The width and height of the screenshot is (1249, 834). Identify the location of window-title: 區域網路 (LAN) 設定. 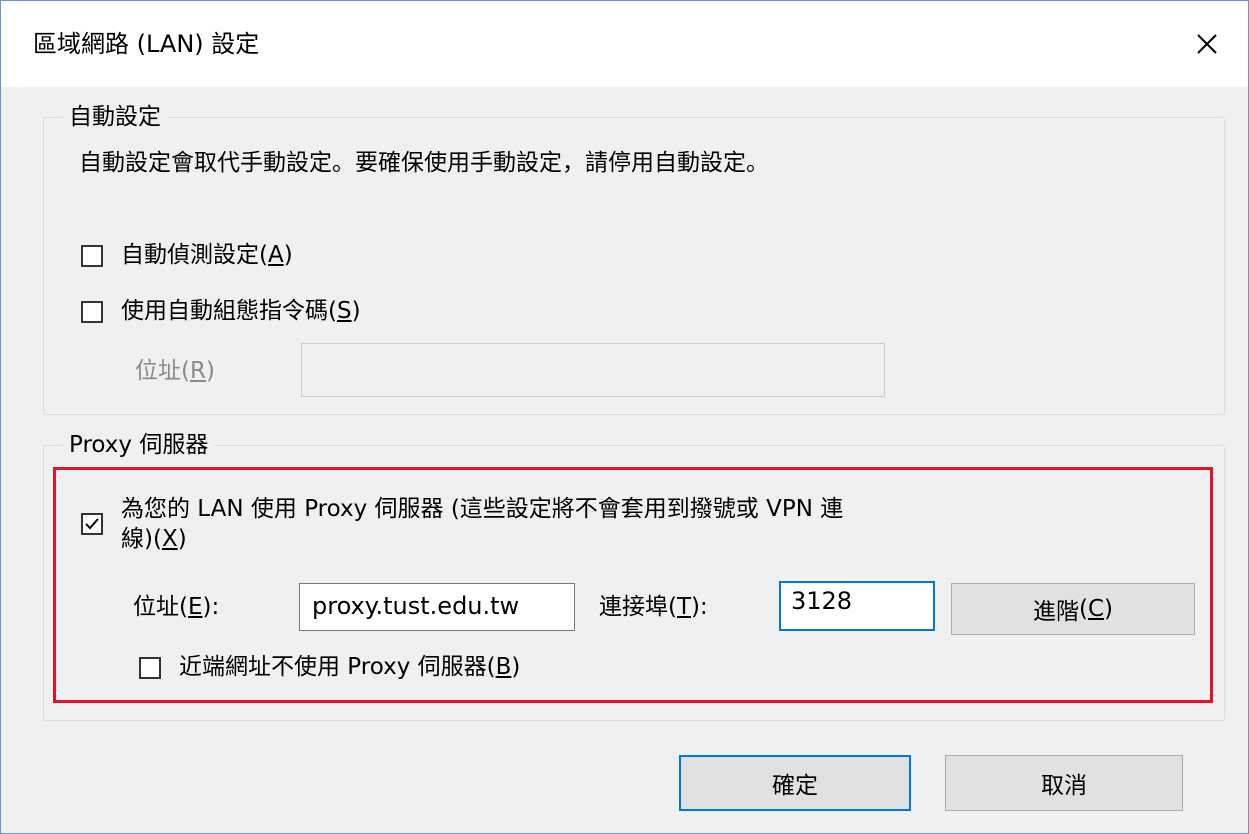
(146, 44).